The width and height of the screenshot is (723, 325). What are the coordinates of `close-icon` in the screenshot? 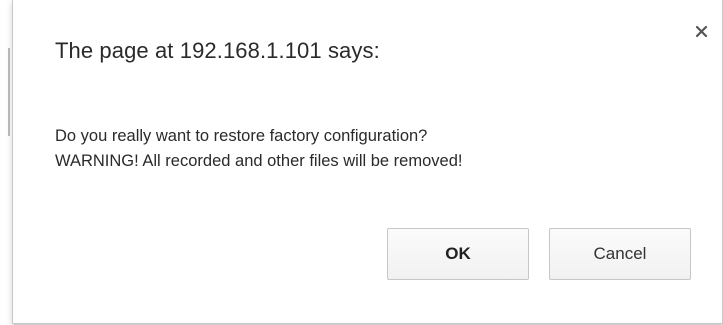 It's located at (701, 31).